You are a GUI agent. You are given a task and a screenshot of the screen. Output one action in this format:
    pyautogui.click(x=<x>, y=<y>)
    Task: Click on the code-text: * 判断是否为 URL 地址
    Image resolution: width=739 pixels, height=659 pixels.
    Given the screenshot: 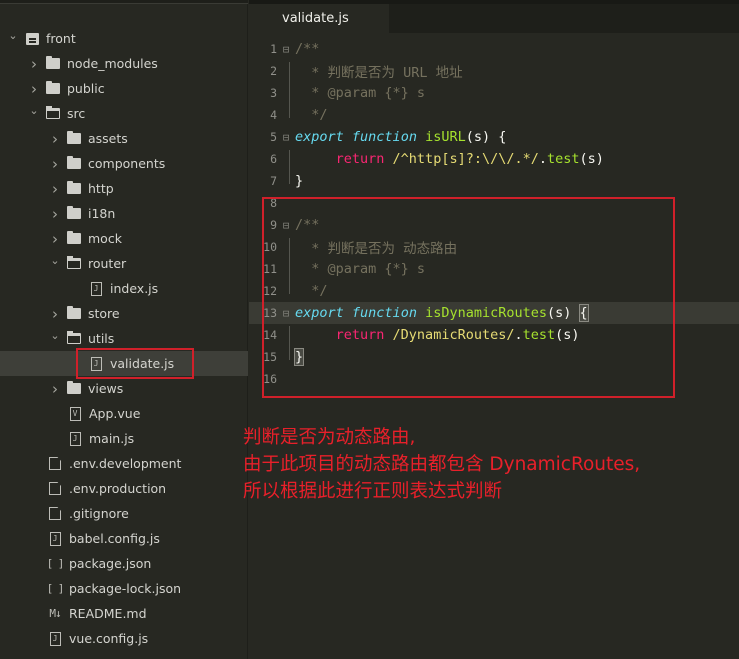 What is the action you would take?
    pyautogui.click(x=378, y=71)
    